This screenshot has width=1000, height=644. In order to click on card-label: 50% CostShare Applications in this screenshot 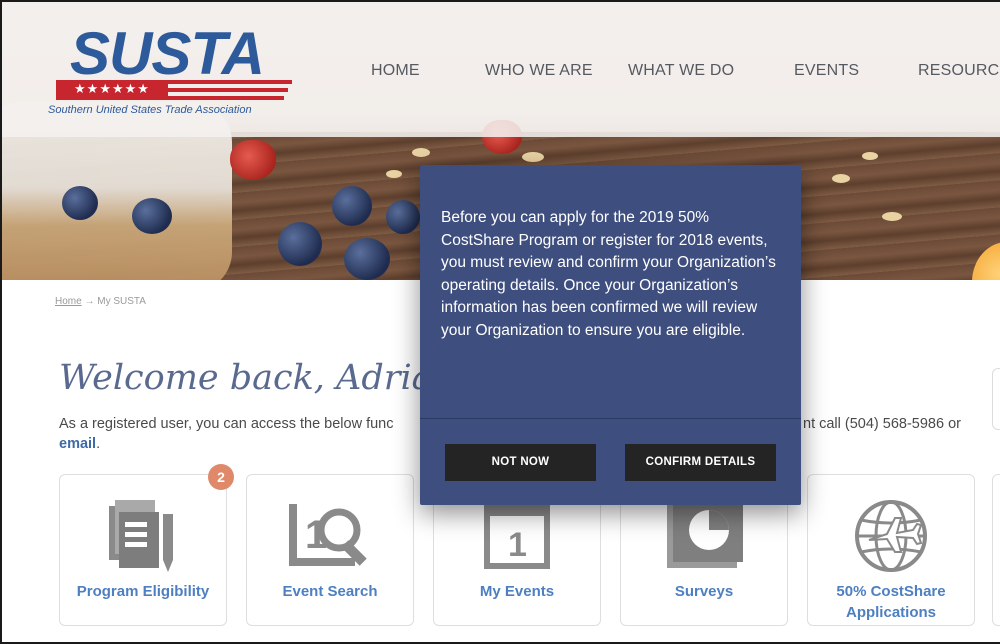, I will do `click(891, 602)`.